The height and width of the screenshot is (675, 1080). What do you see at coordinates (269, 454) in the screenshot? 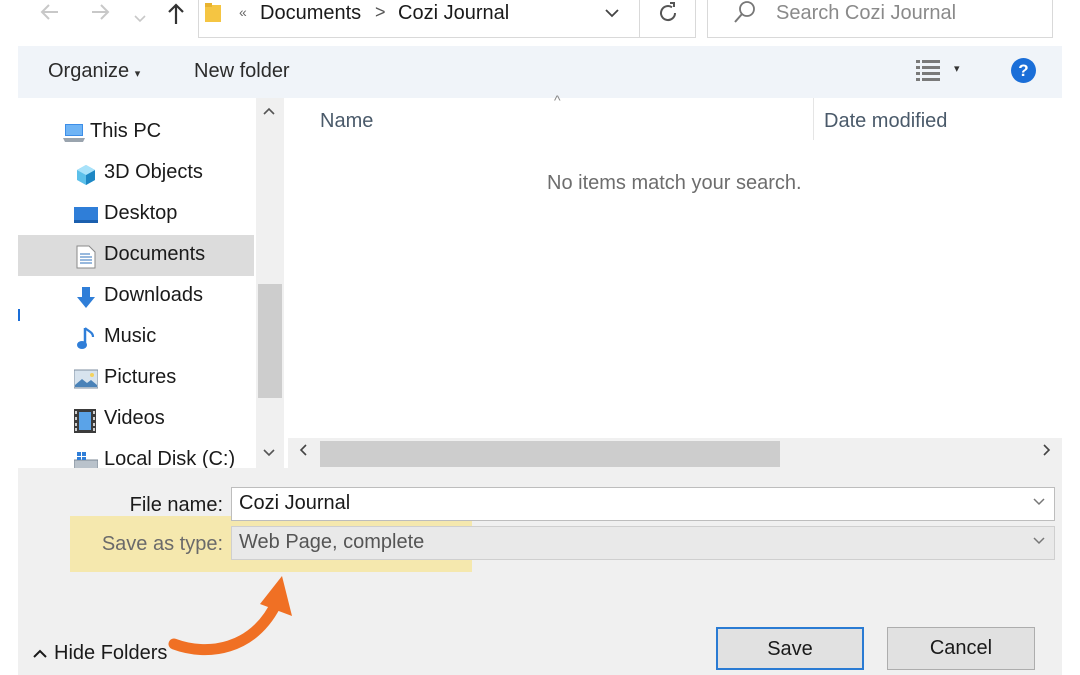
I see `scroll-down-icon` at bounding box center [269, 454].